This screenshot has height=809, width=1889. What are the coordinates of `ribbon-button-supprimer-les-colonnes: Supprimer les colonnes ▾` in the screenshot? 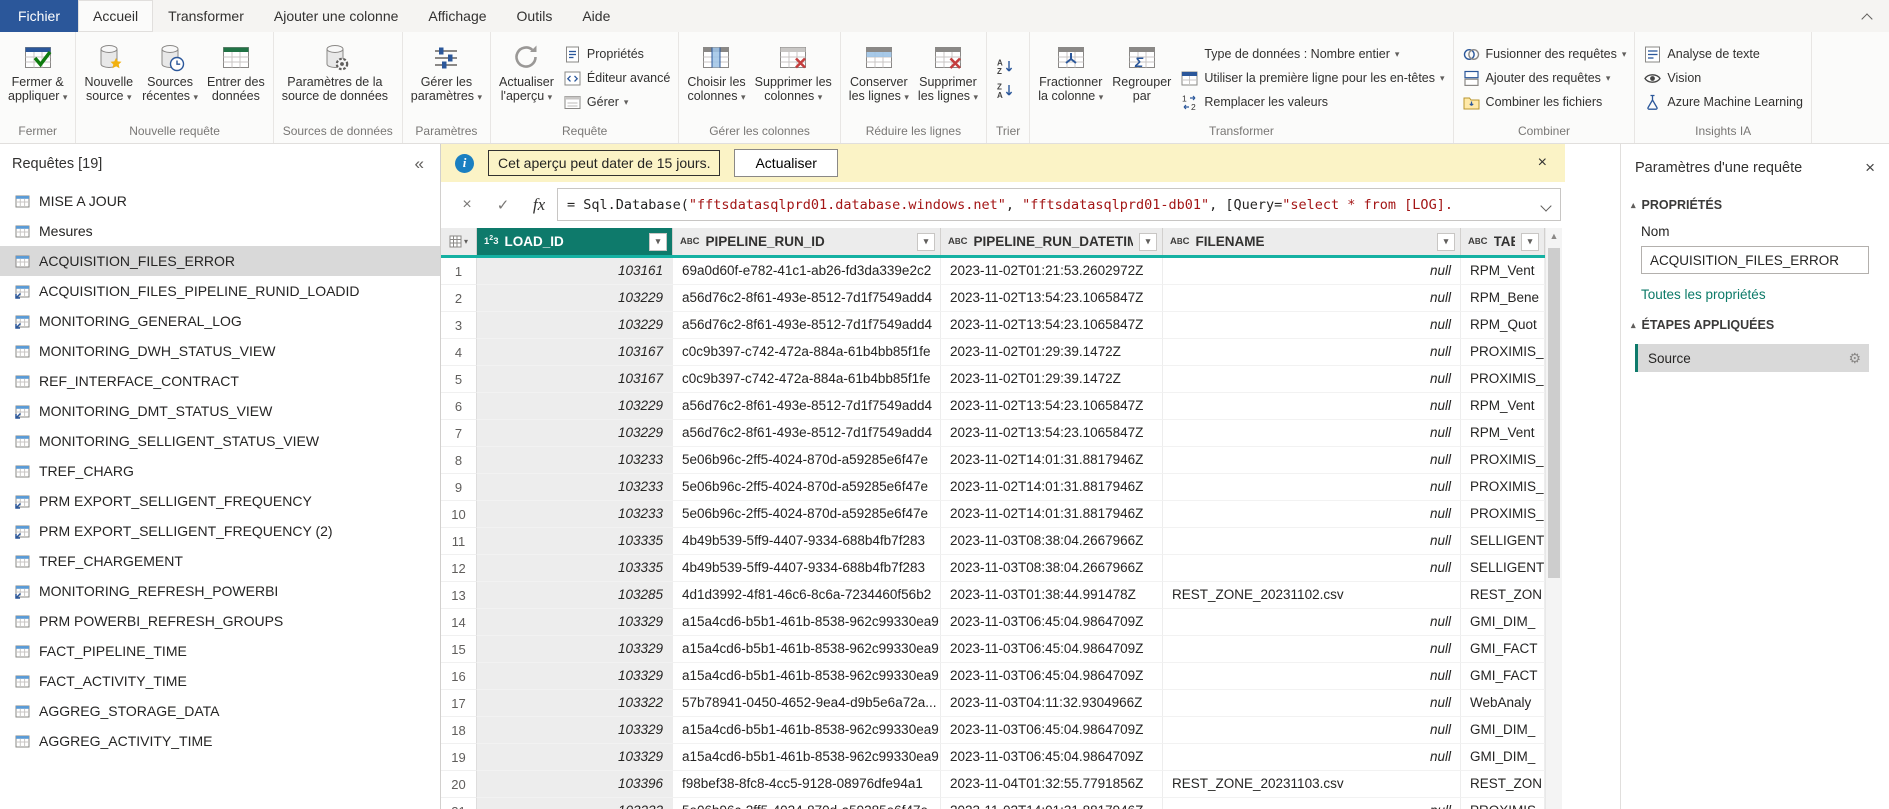 It's located at (793, 71).